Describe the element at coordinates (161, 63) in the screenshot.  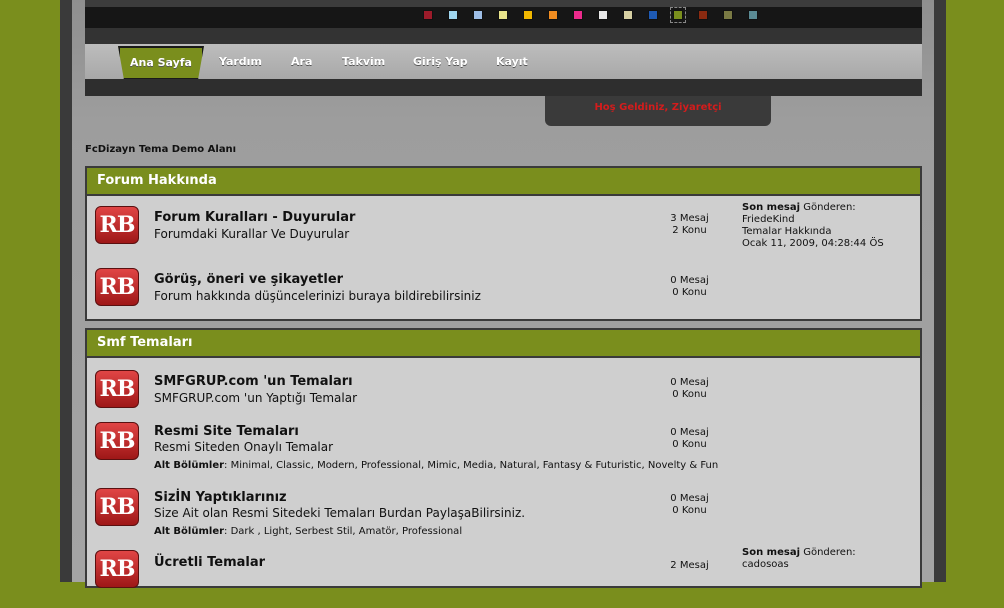
I see `nav-item-ana-sayfa: Ana Sayfa` at that location.